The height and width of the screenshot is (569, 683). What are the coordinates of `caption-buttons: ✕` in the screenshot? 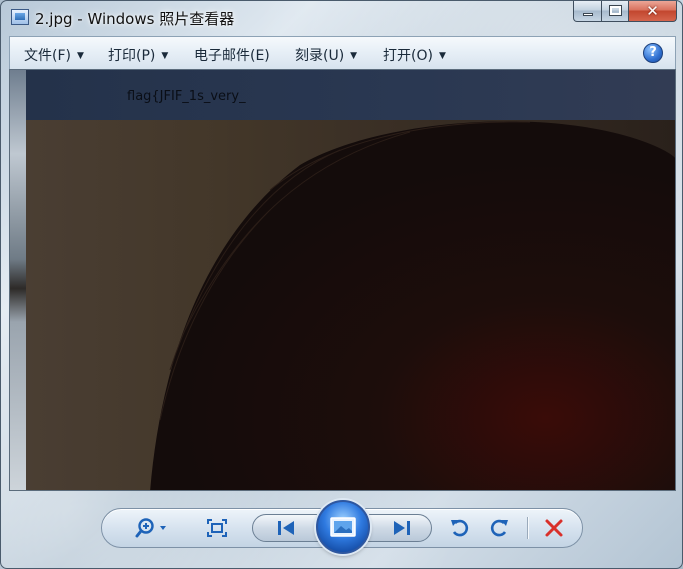 It's located at (625, 12).